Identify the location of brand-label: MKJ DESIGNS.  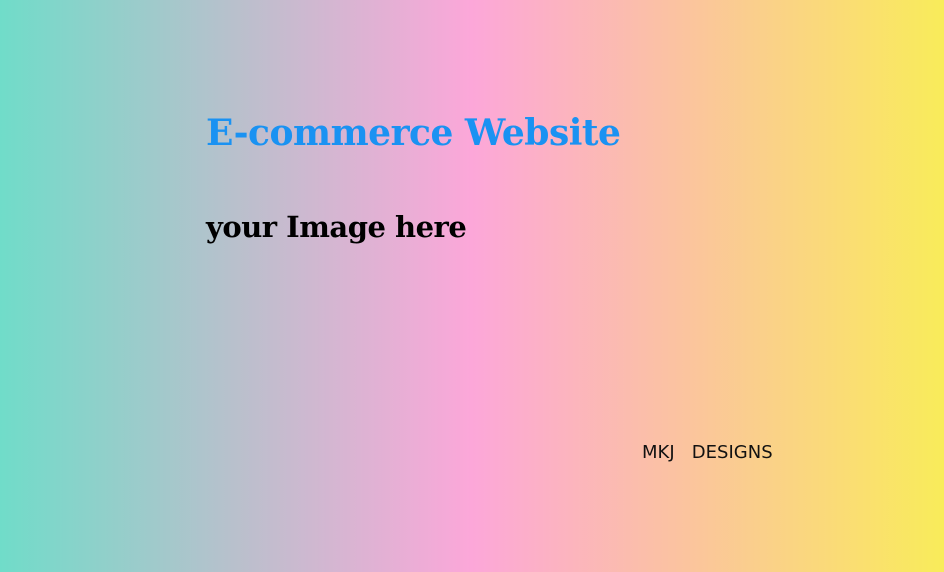
(707, 452).